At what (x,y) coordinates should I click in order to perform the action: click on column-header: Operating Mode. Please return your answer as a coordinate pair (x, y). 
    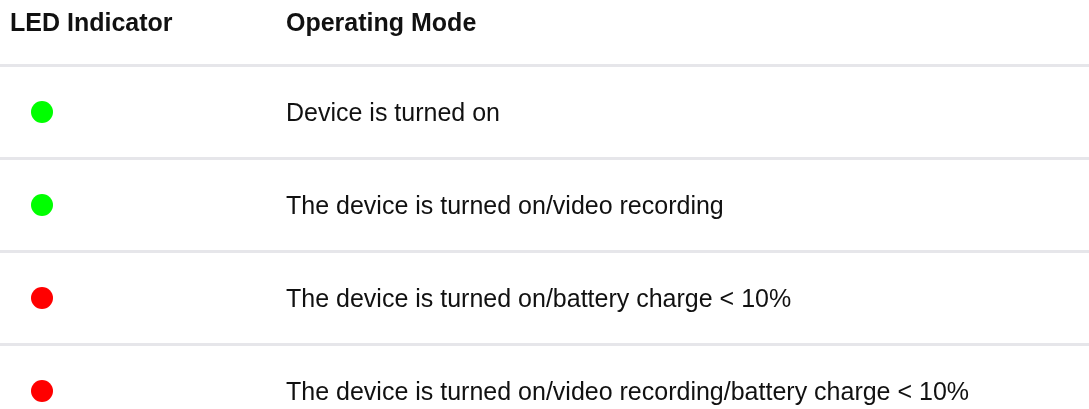
    Looking at the image, I should click on (381, 22).